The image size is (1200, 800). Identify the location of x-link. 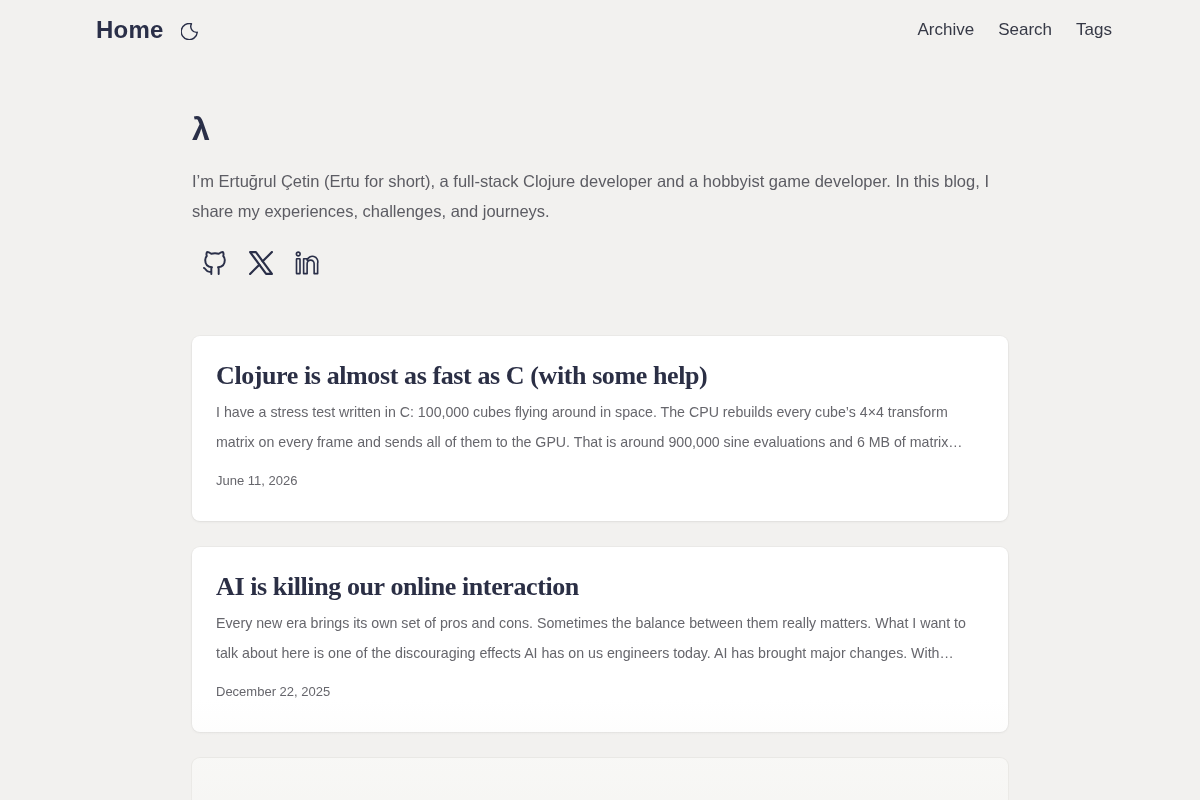
(261, 263).